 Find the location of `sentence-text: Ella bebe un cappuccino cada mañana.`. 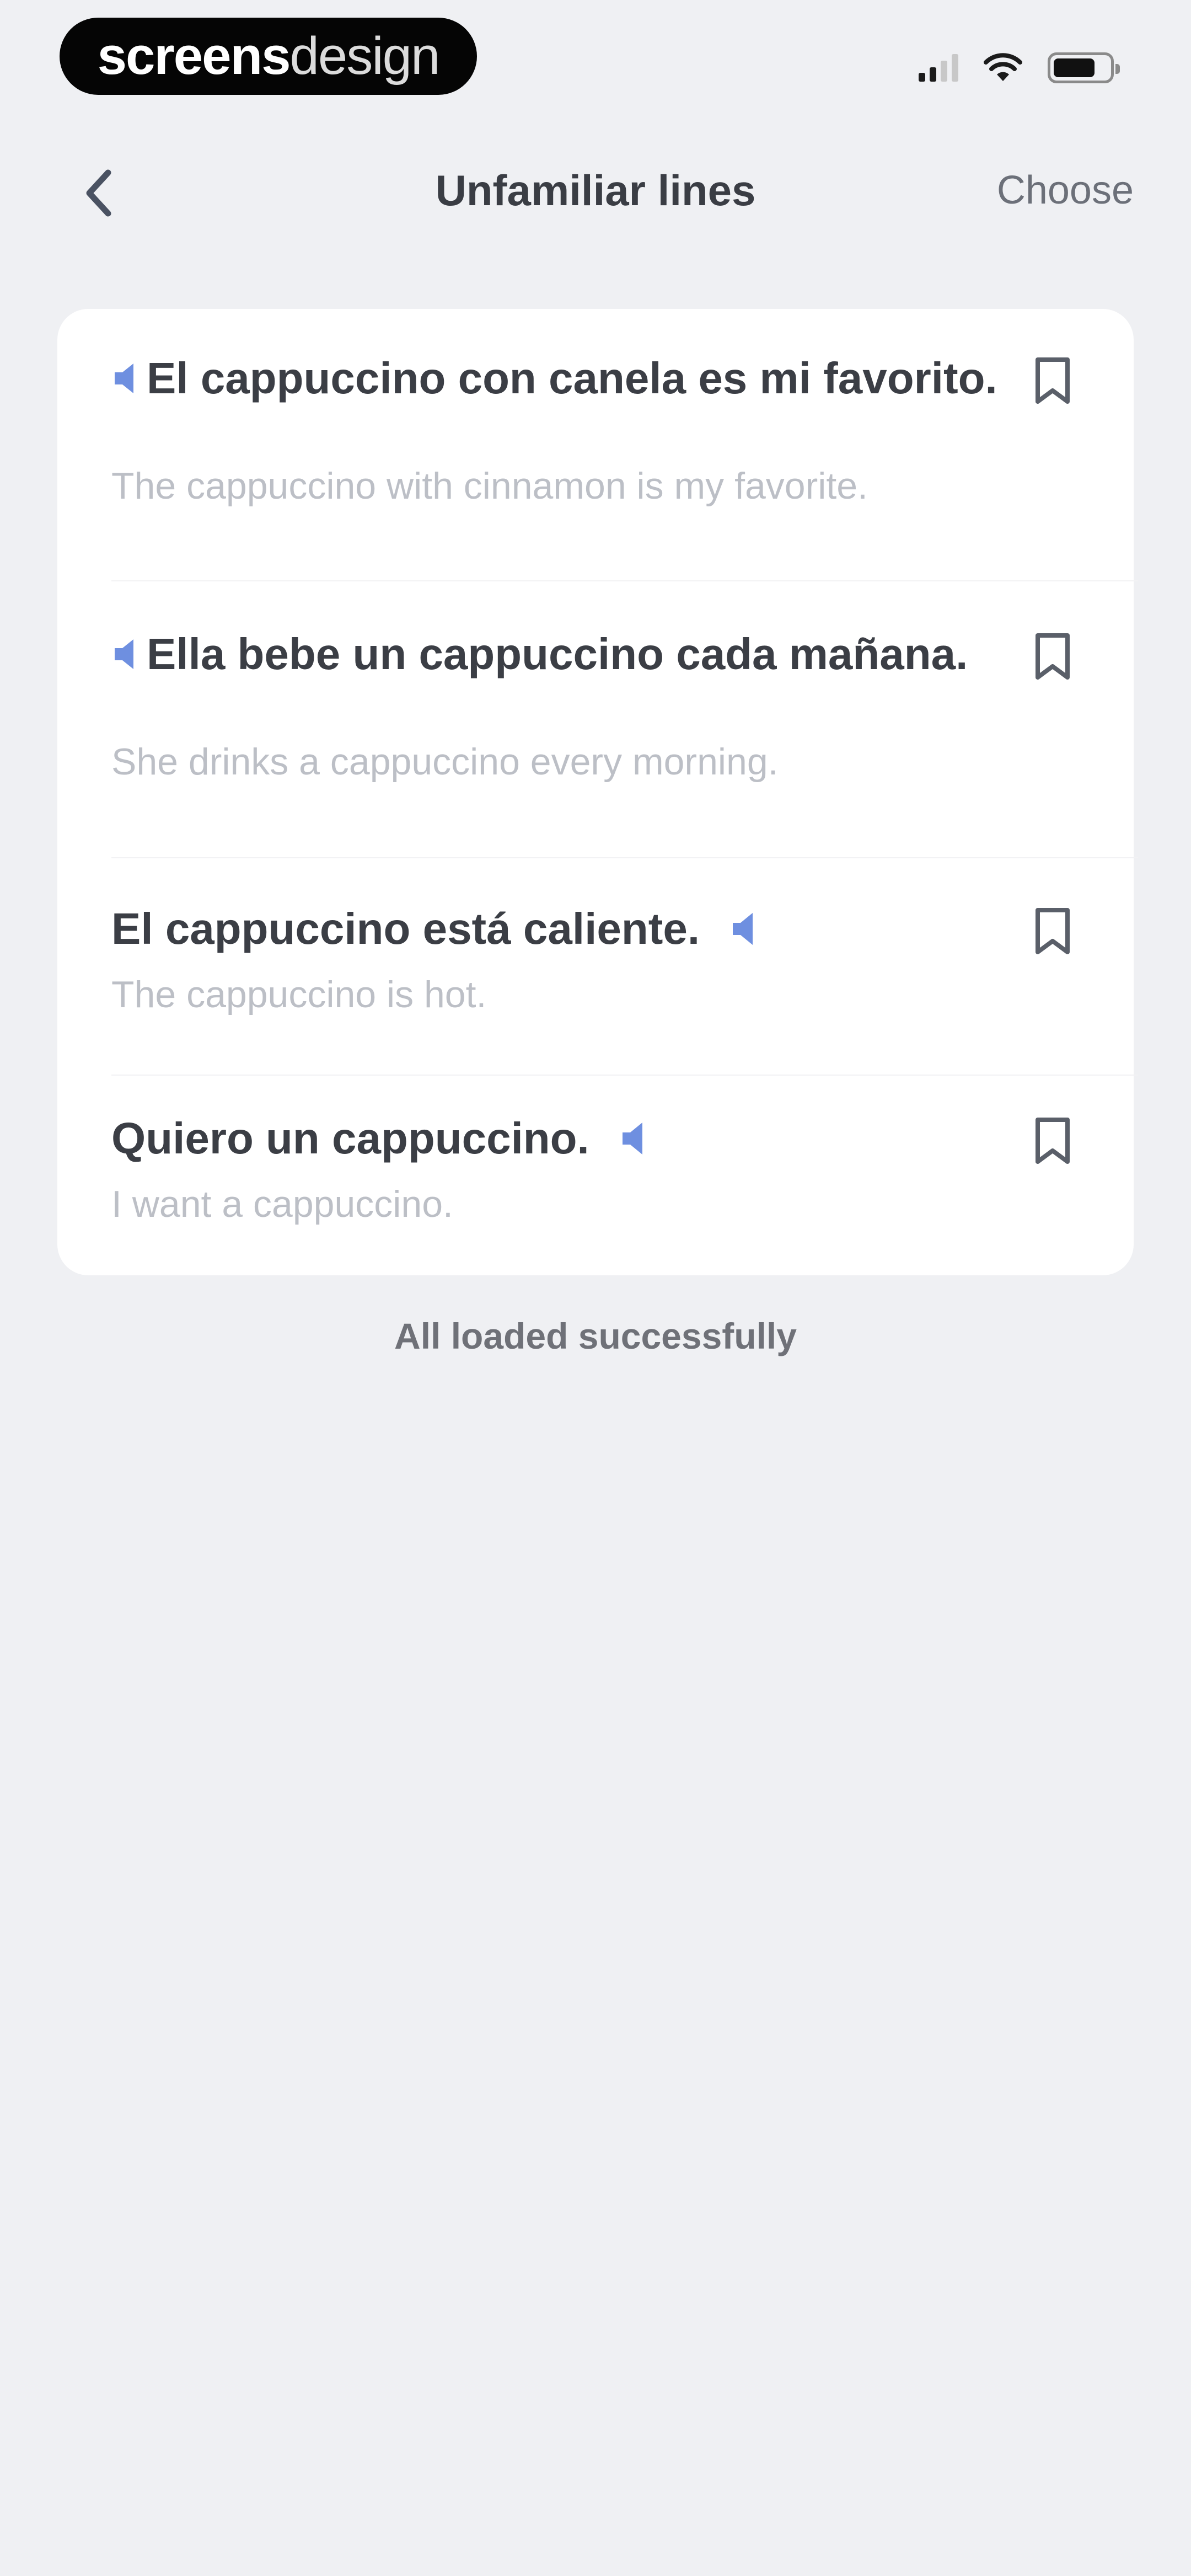

sentence-text: Ella bebe un cappuccino cada mañana. is located at coordinates (557, 653).